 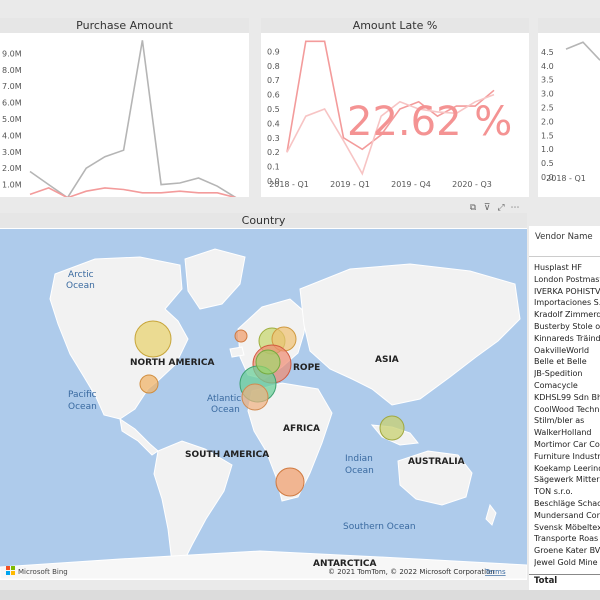 I want to click on ocean-label-indian-2: Ocean, so click(x=359, y=471).